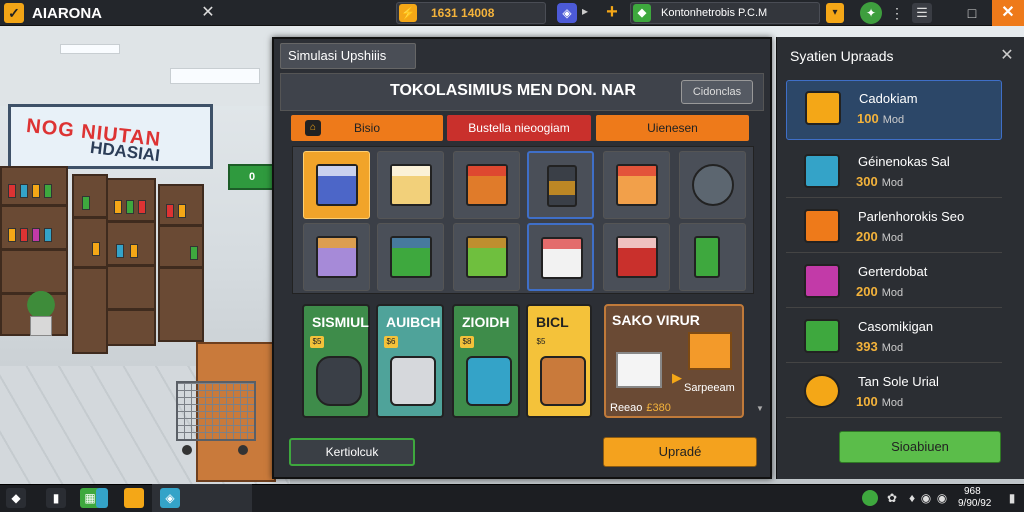 This screenshot has height=512, width=1024. What do you see at coordinates (340, 322) in the screenshot?
I see `card-title: SISMIUL` at bounding box center [340, 322].